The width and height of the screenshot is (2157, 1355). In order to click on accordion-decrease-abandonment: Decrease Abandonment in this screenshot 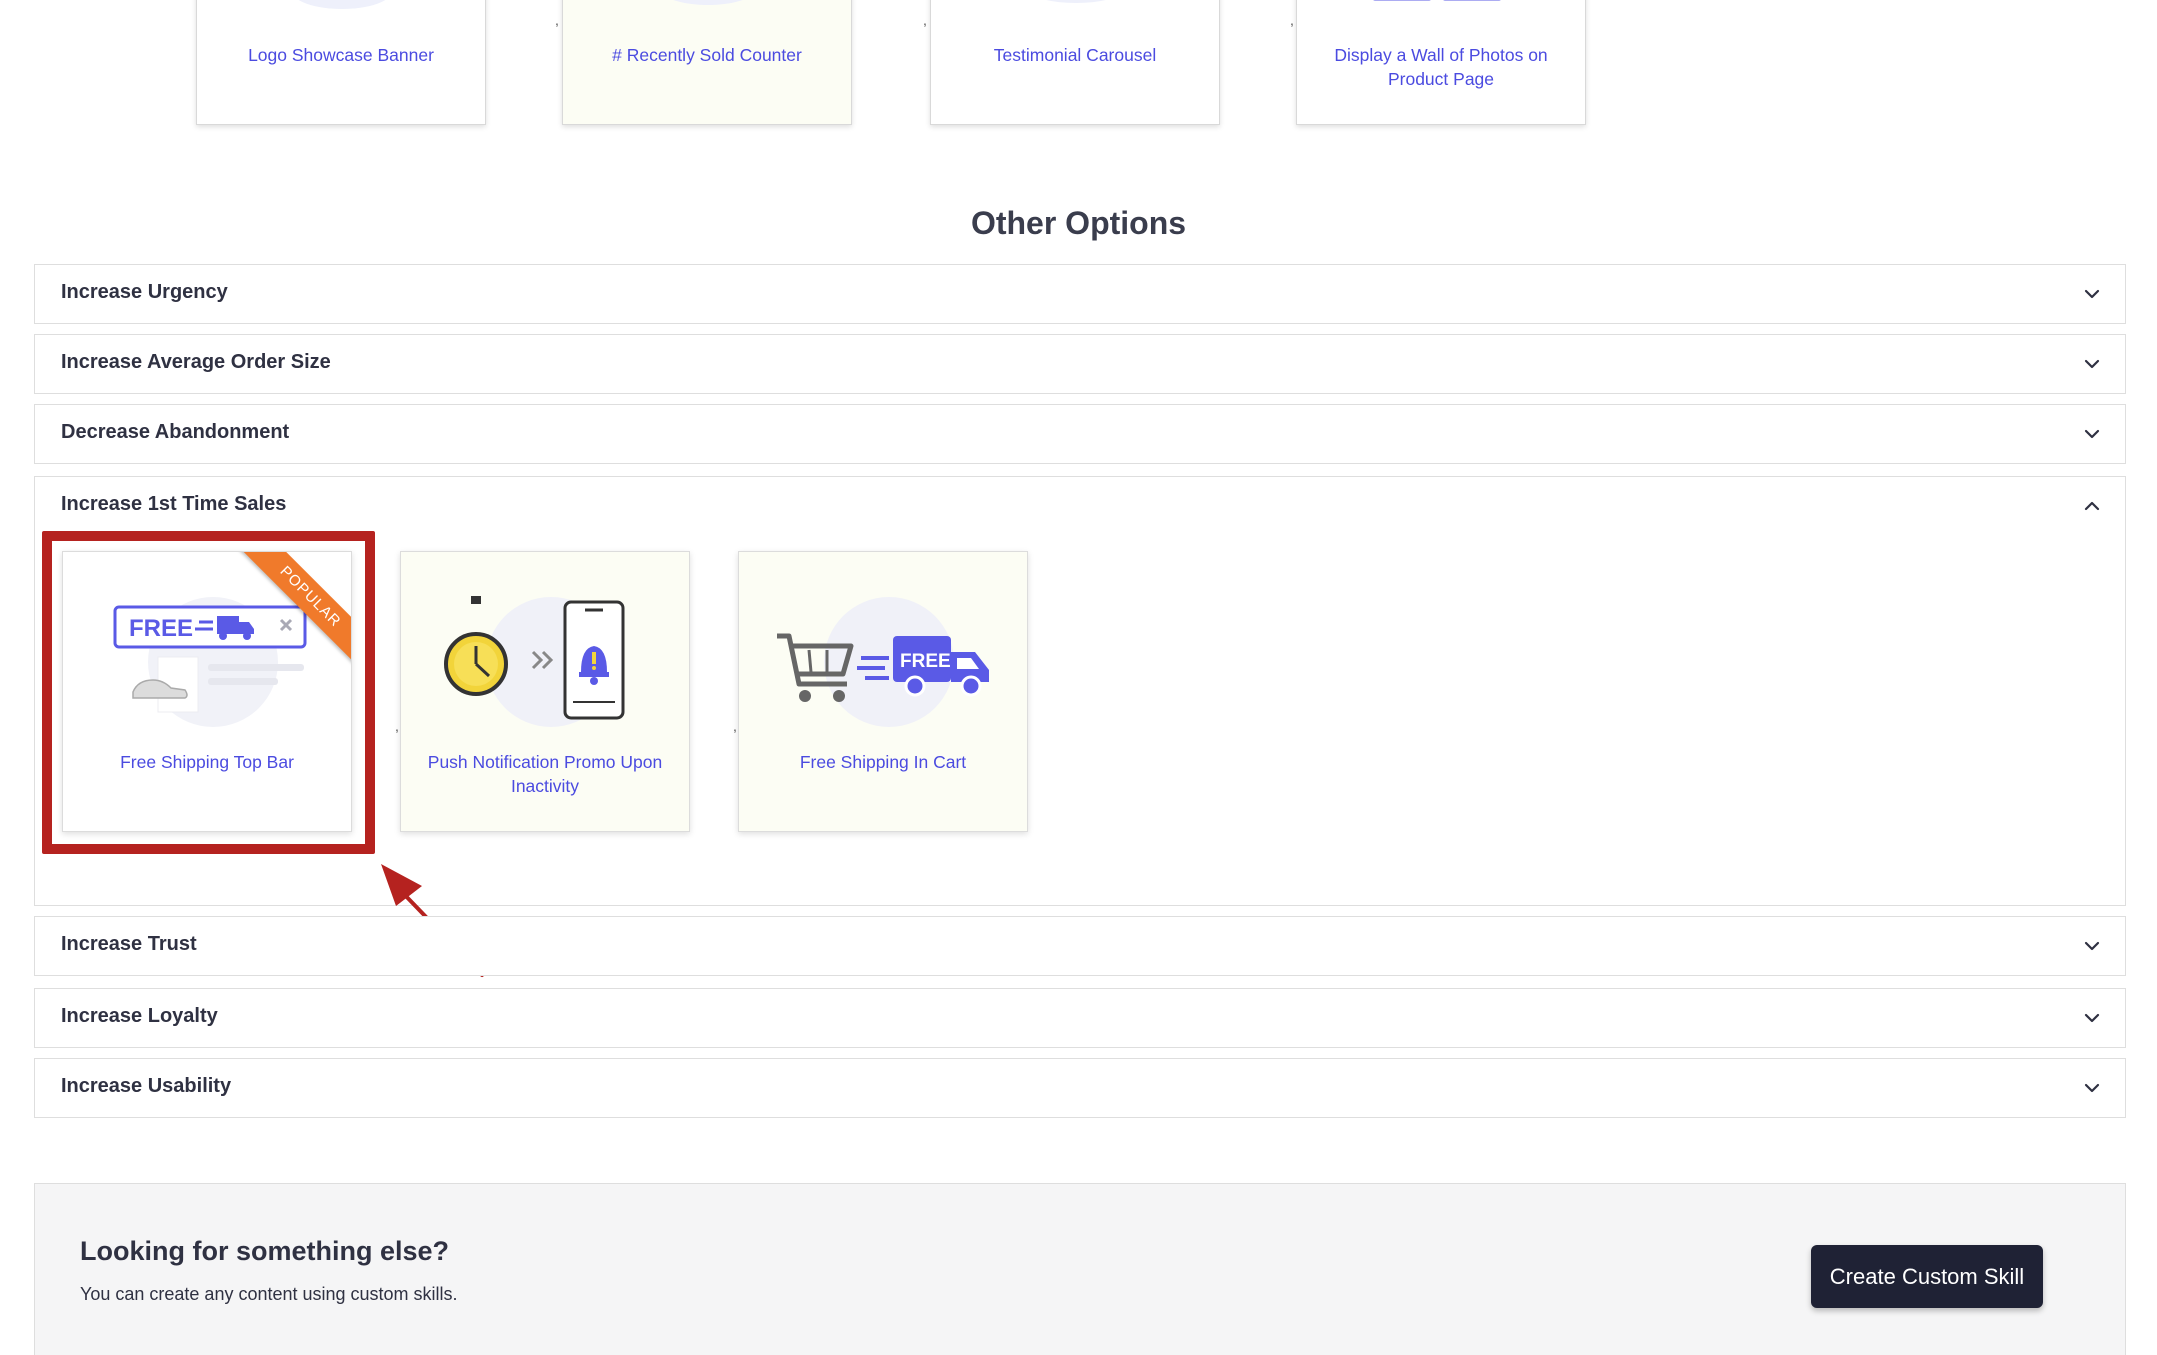, I will do `click(1080, 434)`.